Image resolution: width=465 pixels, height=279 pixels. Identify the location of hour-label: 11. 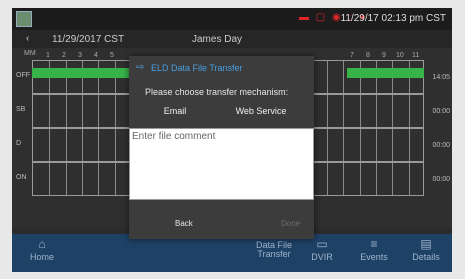
(416, 55).